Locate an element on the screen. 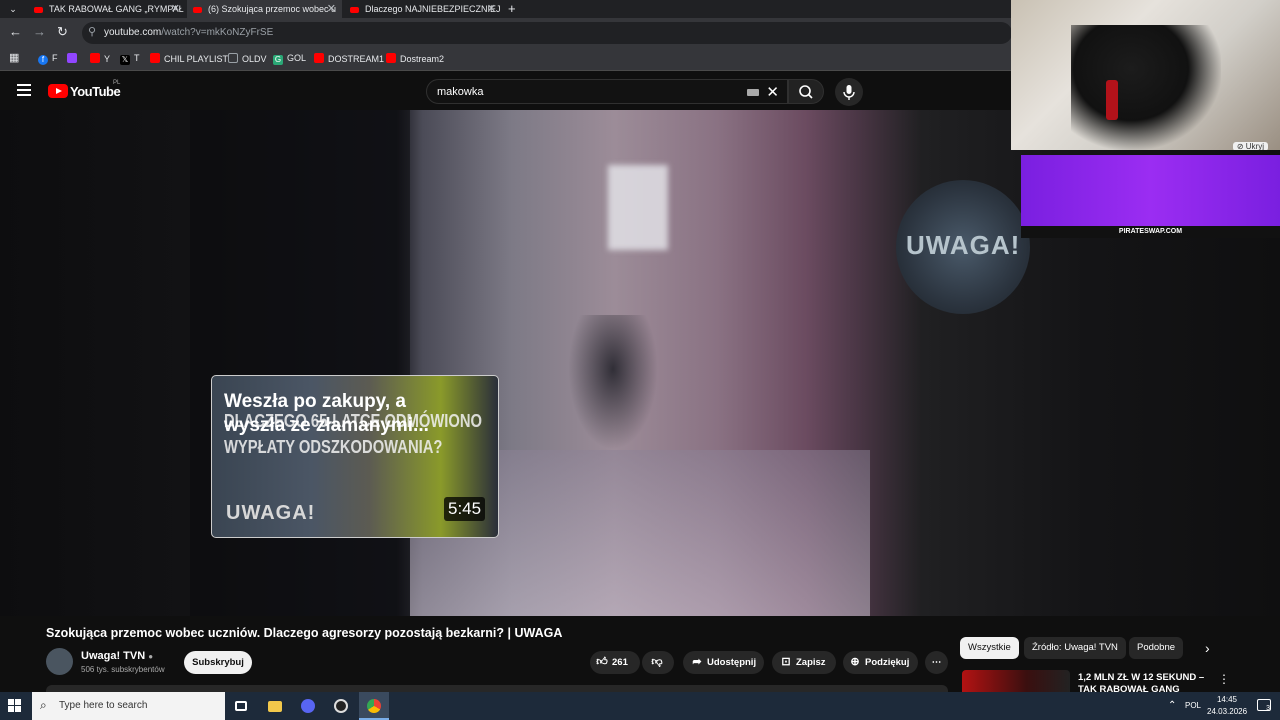 The width and height of the screenshot is (1280, 720). youtube-logo: YouTube PL is located at coordinates (84, 89).